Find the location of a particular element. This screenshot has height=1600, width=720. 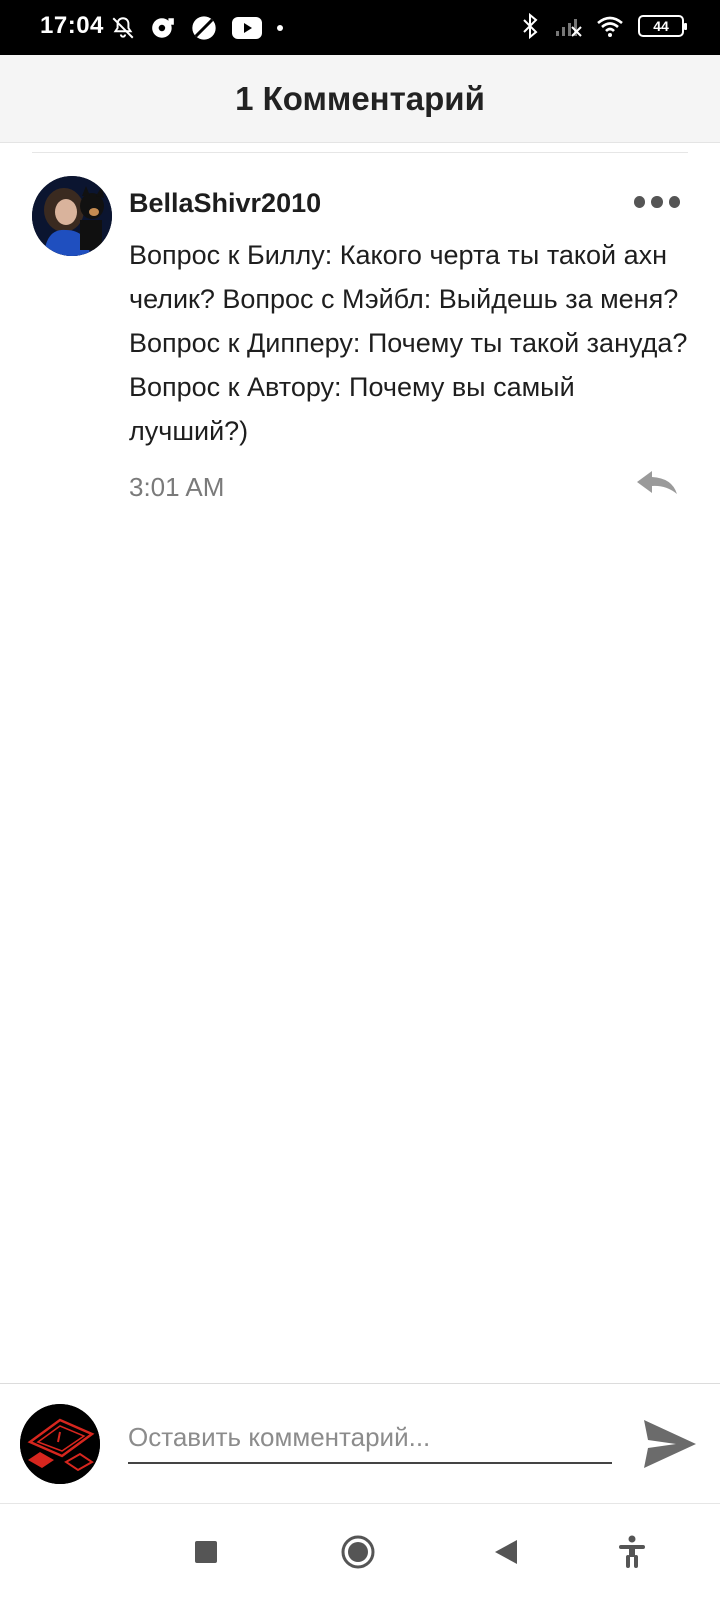

comment-composer is located at coordinates (360, 1443).